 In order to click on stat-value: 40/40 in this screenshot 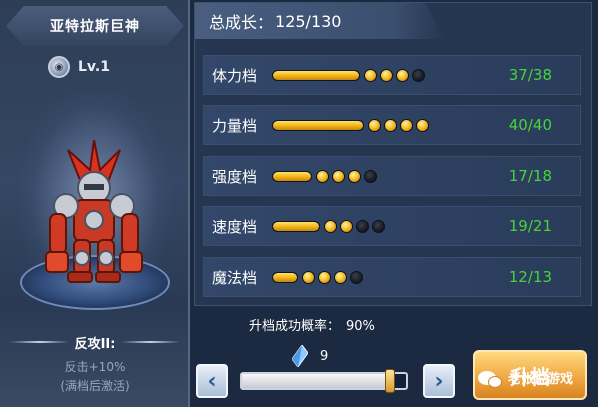, I will do `click(530, 125)`.